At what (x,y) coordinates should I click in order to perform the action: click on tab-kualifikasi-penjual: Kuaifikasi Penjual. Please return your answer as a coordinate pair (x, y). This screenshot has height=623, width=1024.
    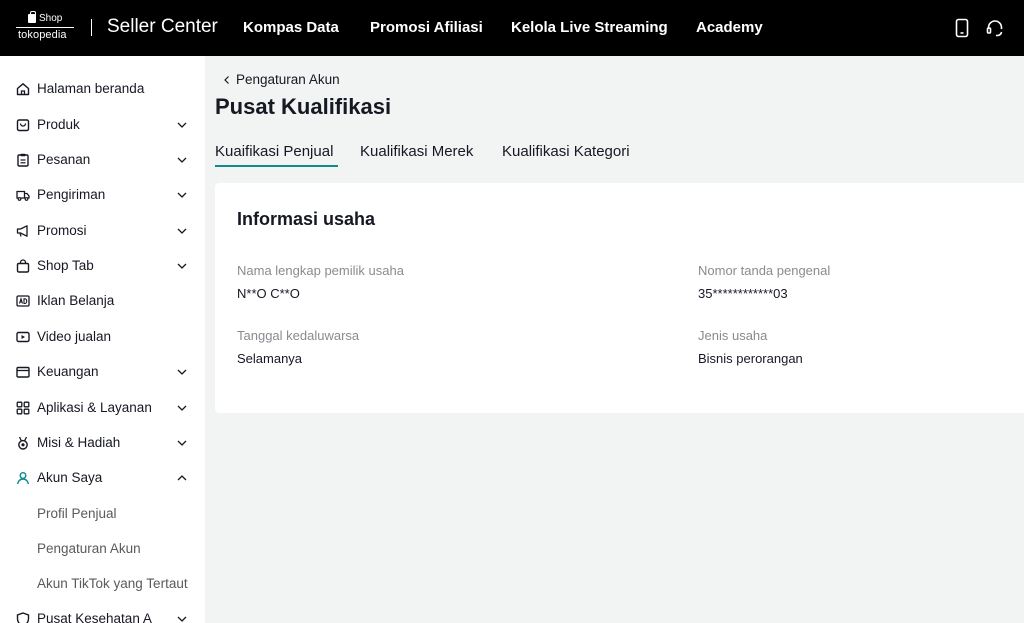
    Looking at the image, I should click on (274, 151).